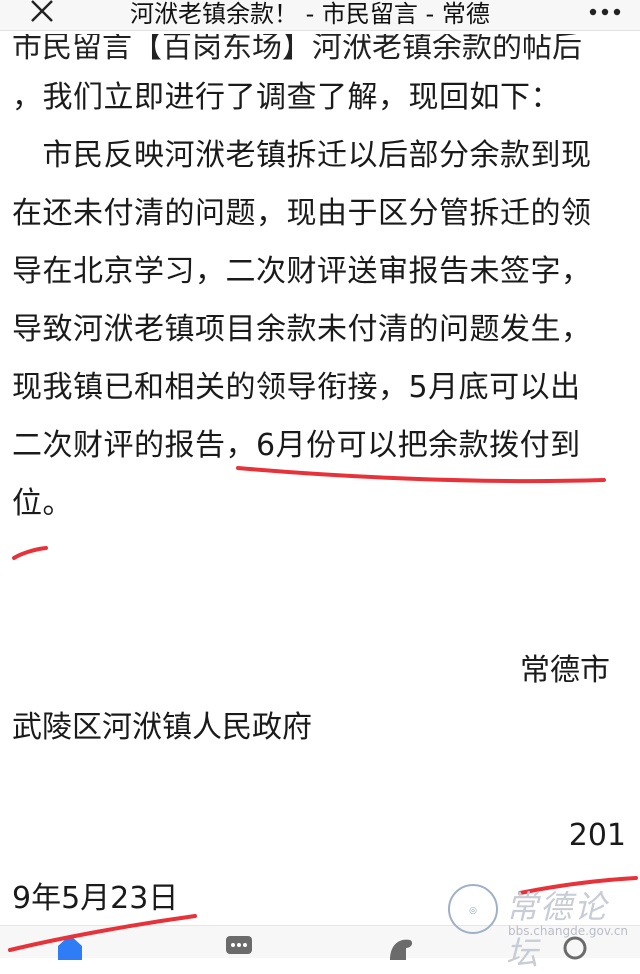 Image resolution: width=640 pixels, height=974 pixels. I want to click on home-icon, so click(70, 947).